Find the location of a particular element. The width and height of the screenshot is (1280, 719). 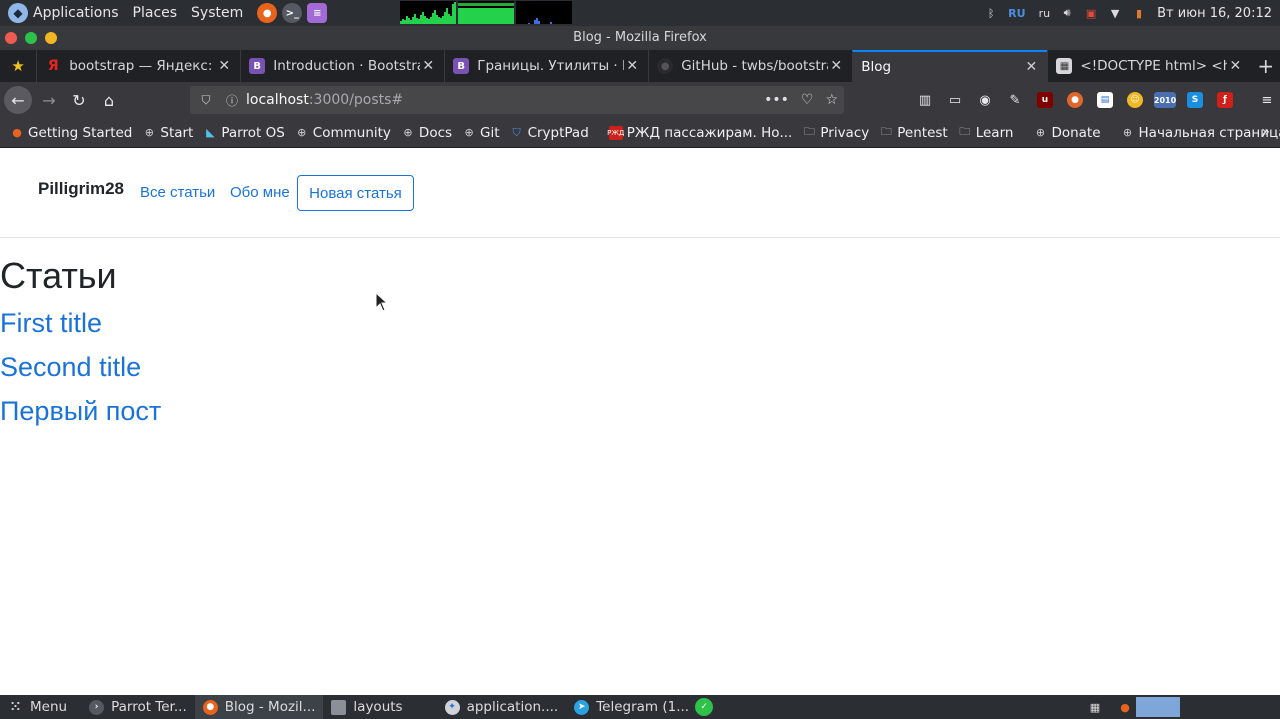

bookmark-start-page: ⊕ Начальная страница is located at coordinates (1200, 133).